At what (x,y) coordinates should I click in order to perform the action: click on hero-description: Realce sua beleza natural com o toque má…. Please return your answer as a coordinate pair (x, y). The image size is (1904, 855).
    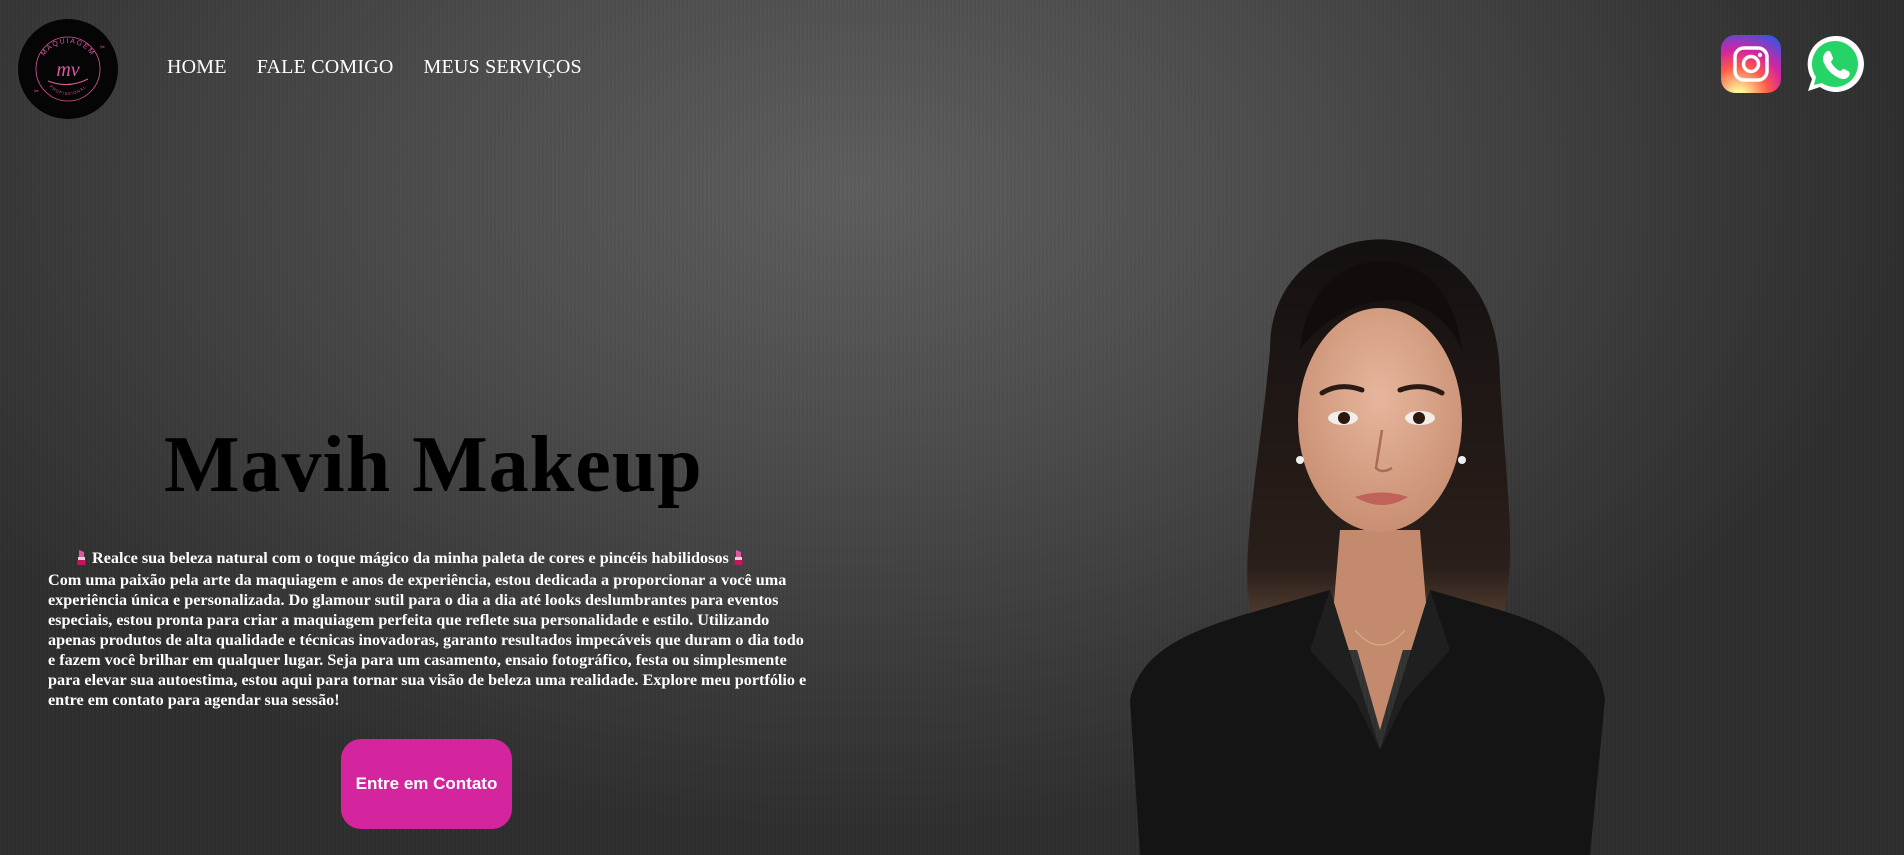
    Looking at the image, I should click on (428, 629).